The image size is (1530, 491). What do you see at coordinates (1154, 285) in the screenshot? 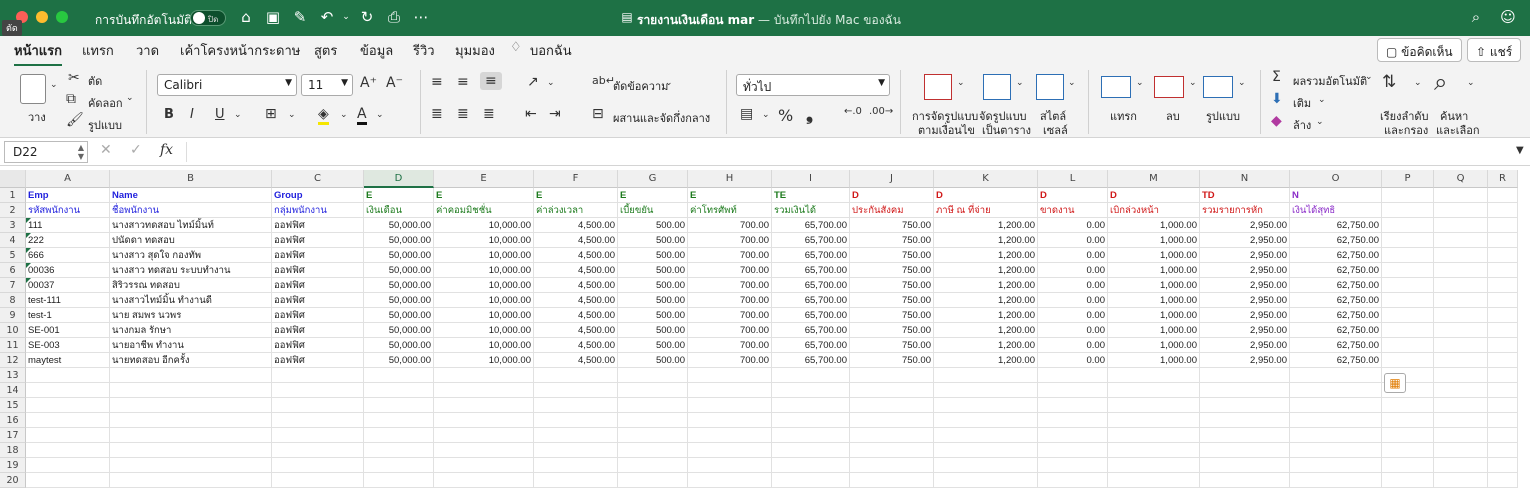
I see `amount-cell: 1,000.00` at bounding box center [1154, 285].